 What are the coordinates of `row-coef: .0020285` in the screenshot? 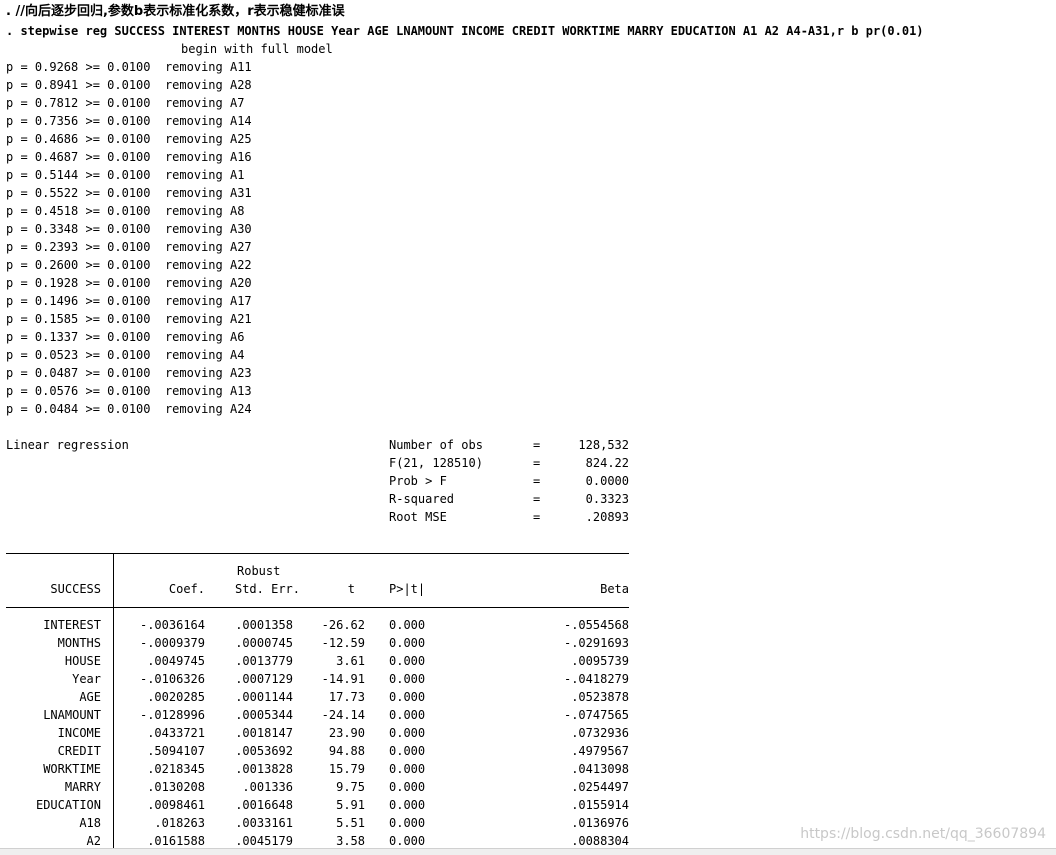 It's located at (176, 697).